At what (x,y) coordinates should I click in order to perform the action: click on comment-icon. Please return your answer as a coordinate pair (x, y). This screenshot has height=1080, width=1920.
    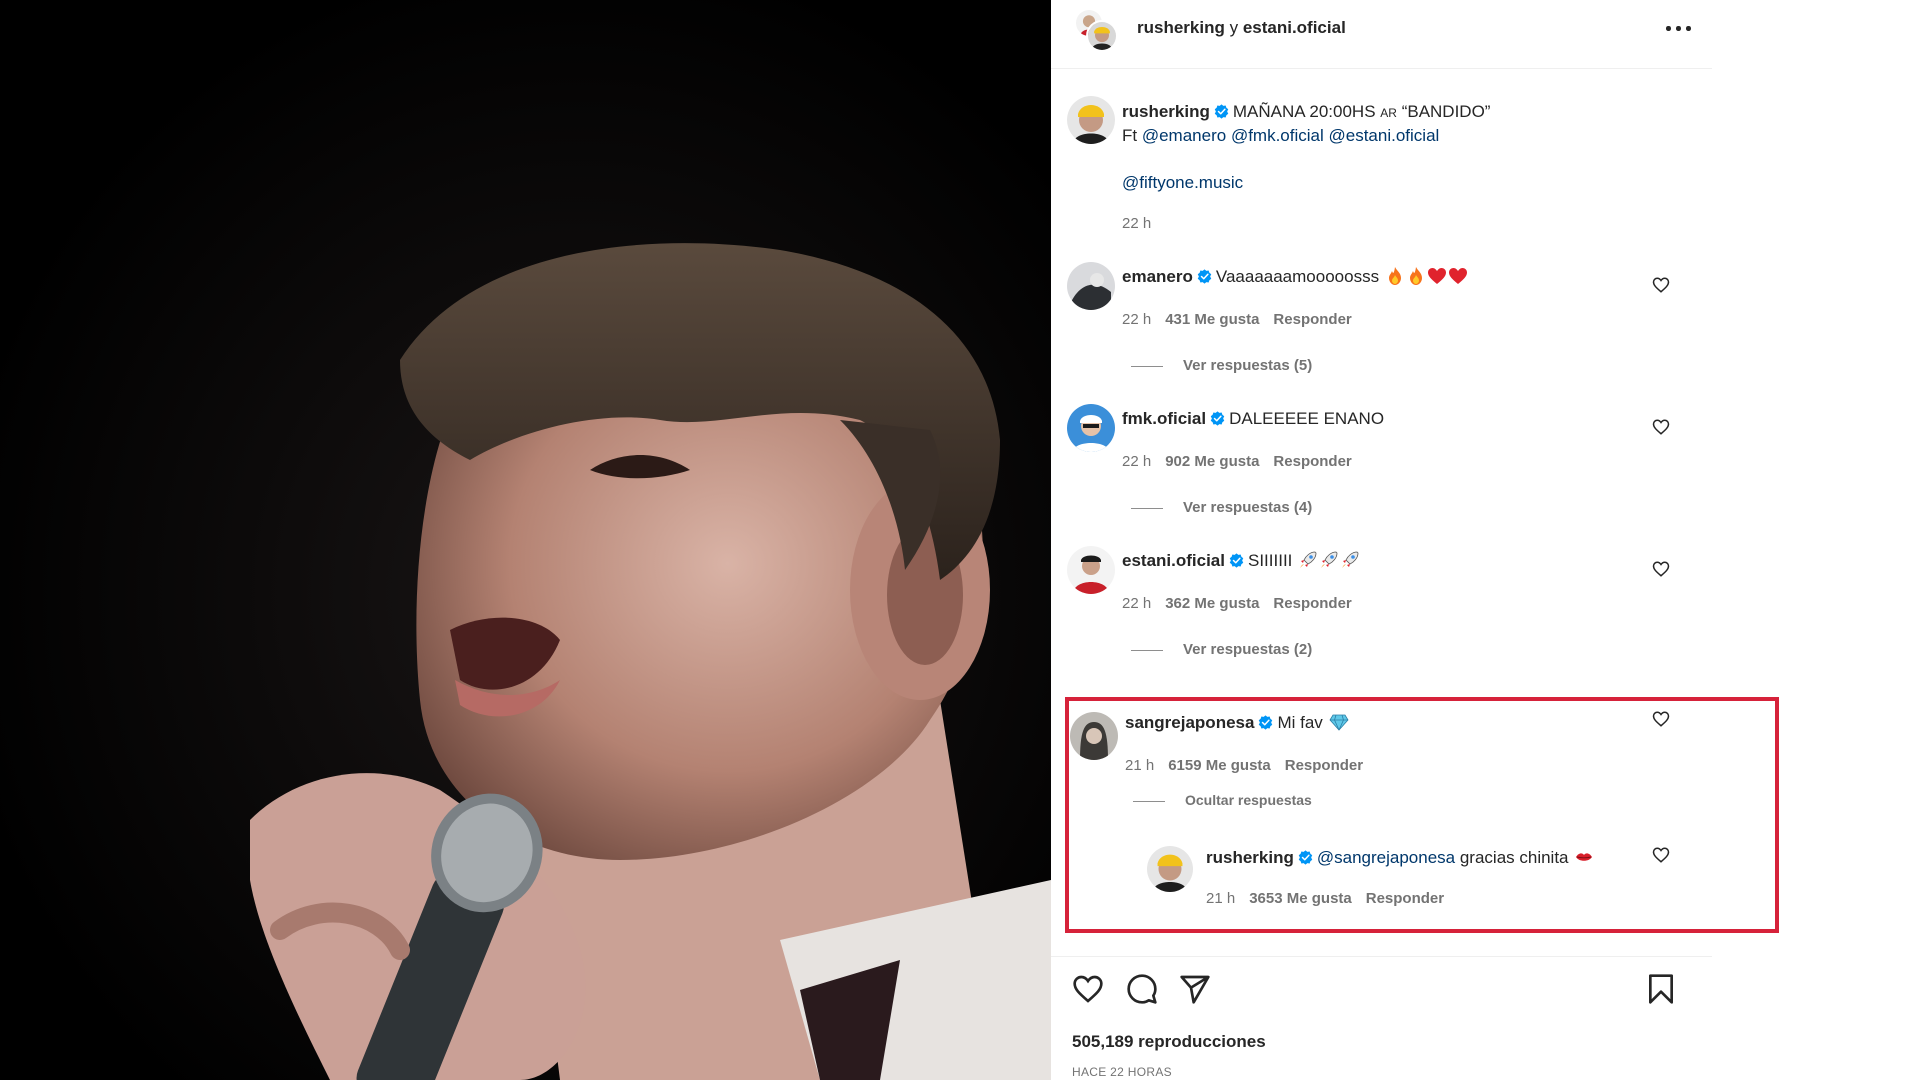
    Looking at the image, I should click on (1142, 989).